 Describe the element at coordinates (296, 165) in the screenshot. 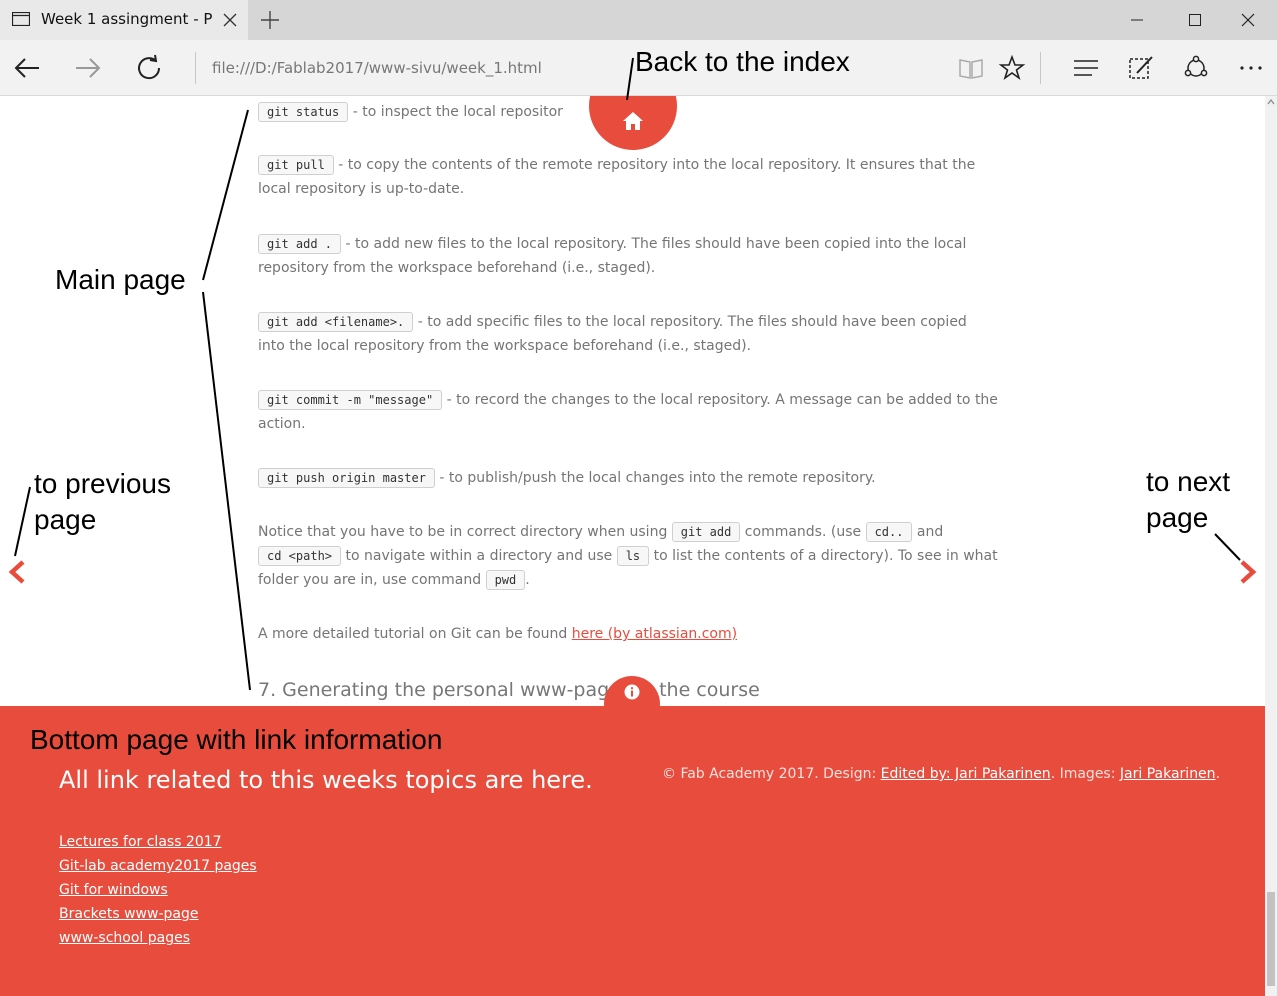

I see `code-snippet: git pull` at that location.